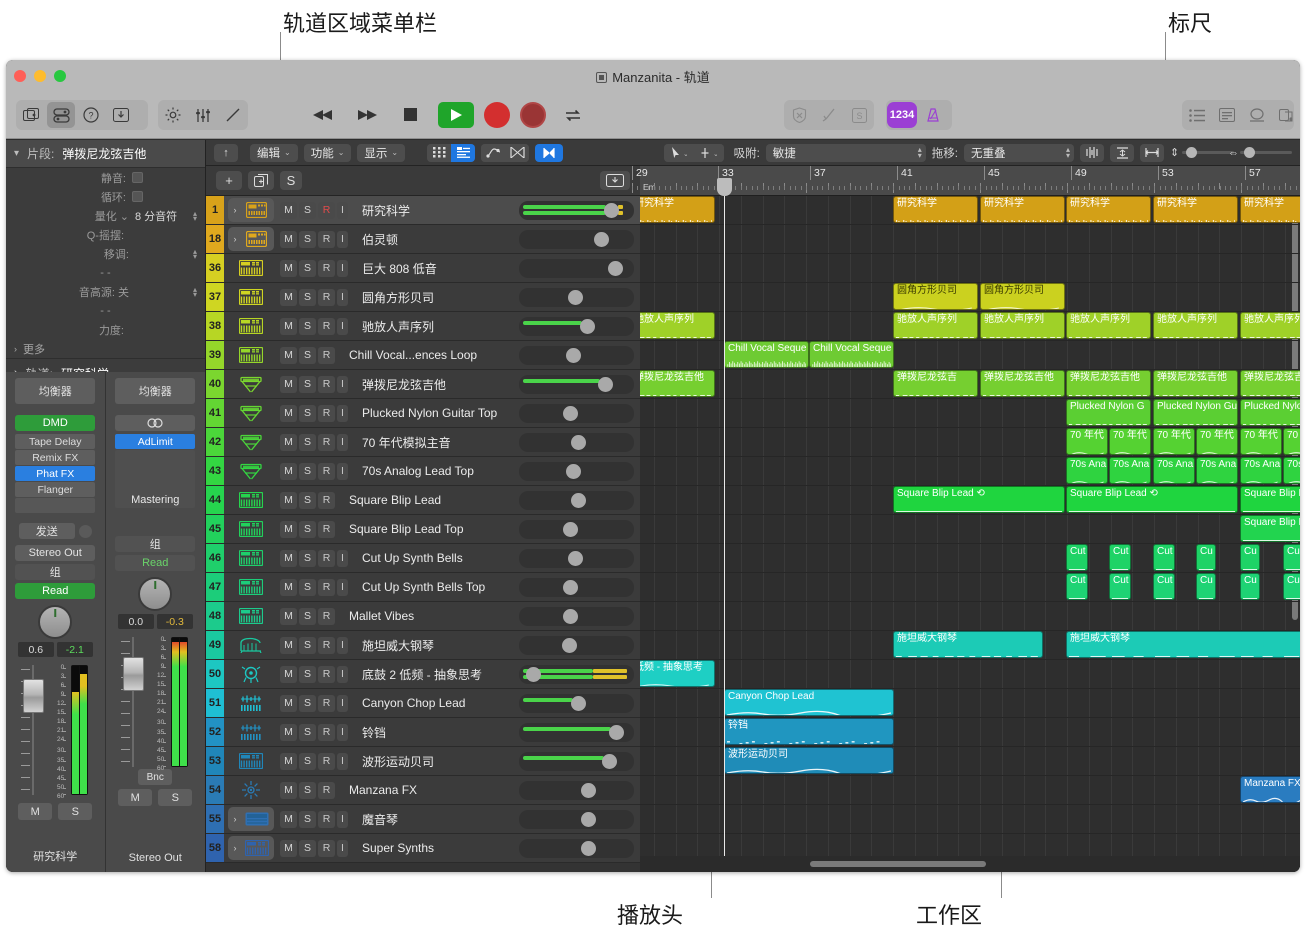 This screenshot has width=1306, height=934. Describe the element at coordinates (215, 558) in the screenshot. I see `track-number: 46` at that location.